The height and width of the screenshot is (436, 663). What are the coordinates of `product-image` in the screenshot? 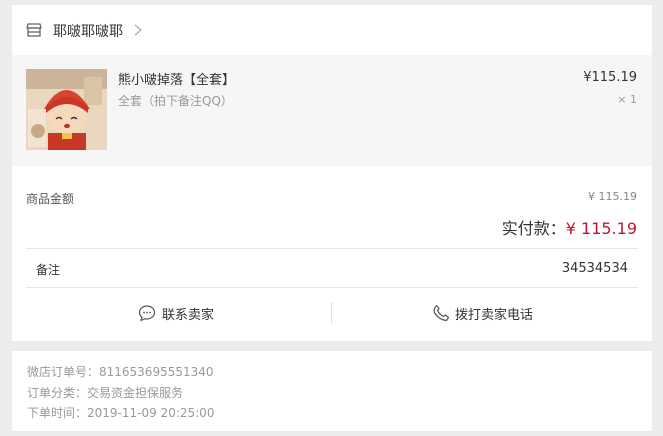 It's located at (66, 109).